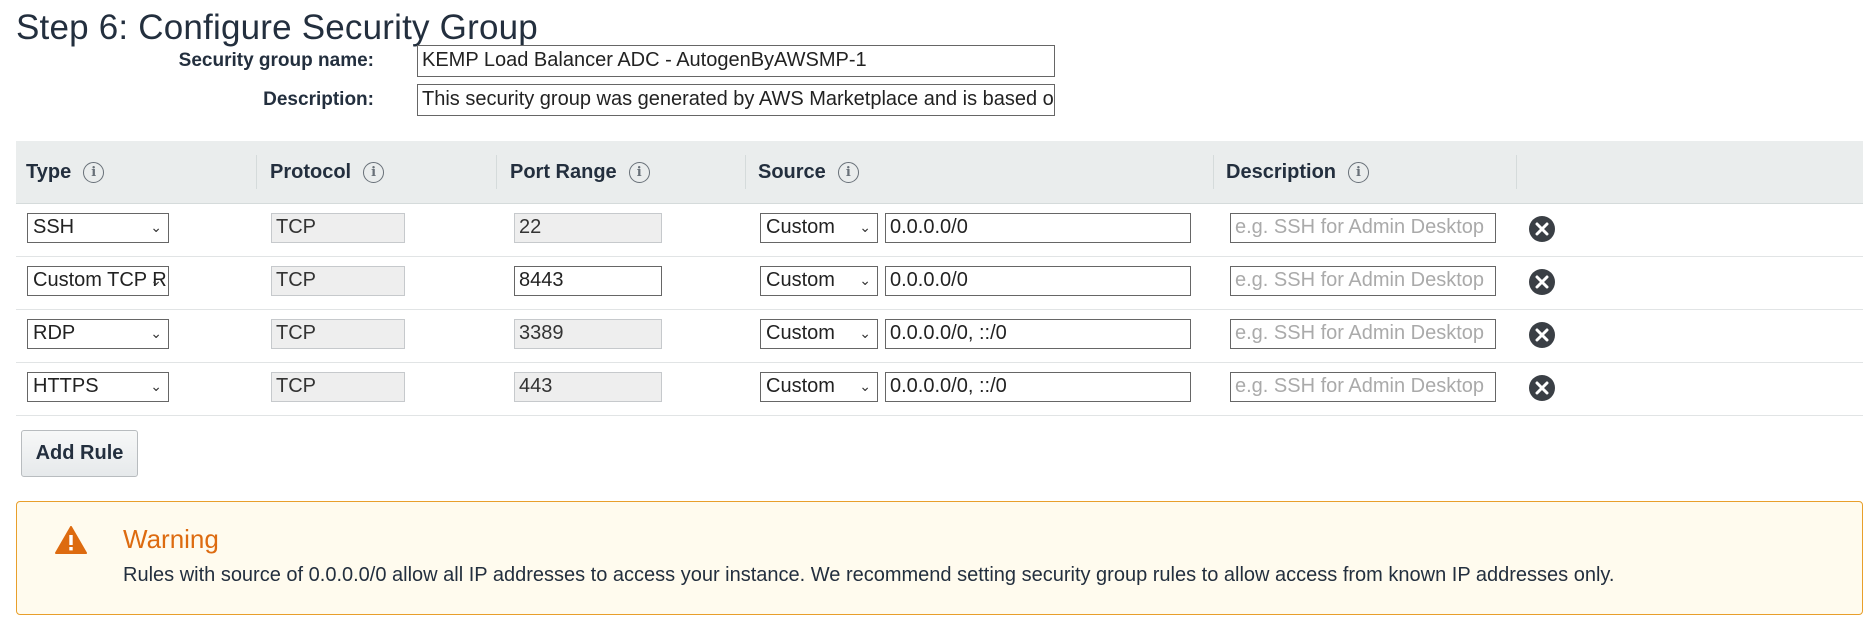 The image size is (1863, 625). Describe the element at coordinates (277, 27) in the screenshot. I see `page-title: Step 6: Configure Security Group` at that location.